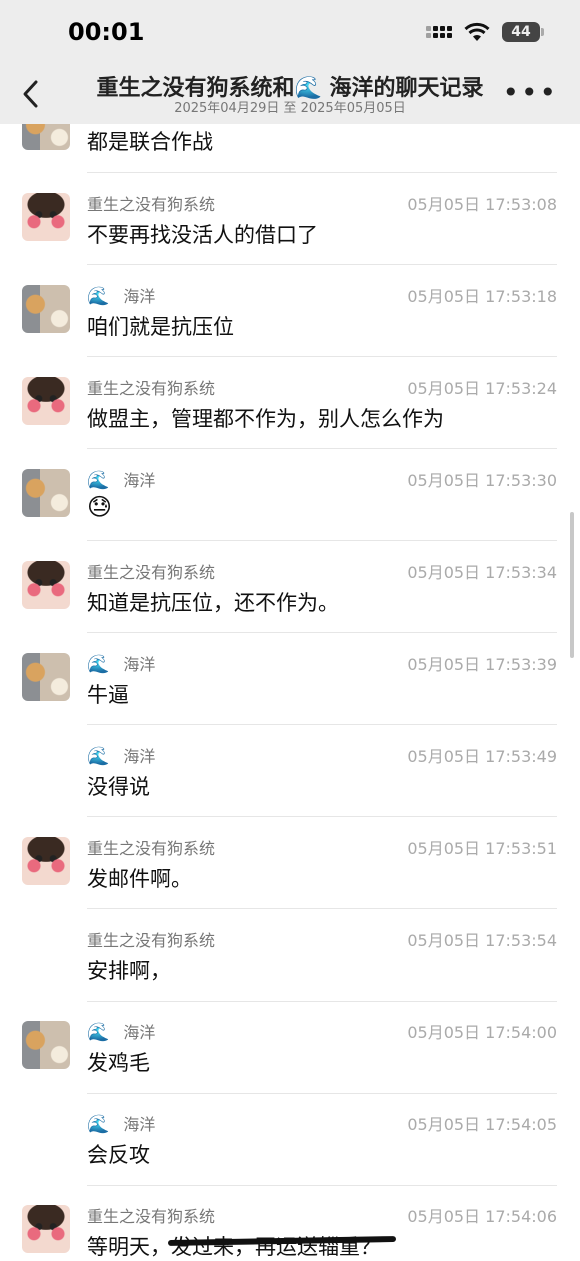  What do you see at coordinates (129, 971) in the screenshot?
I see `message-text: 安排啊，` at bounding box center [129, 971].